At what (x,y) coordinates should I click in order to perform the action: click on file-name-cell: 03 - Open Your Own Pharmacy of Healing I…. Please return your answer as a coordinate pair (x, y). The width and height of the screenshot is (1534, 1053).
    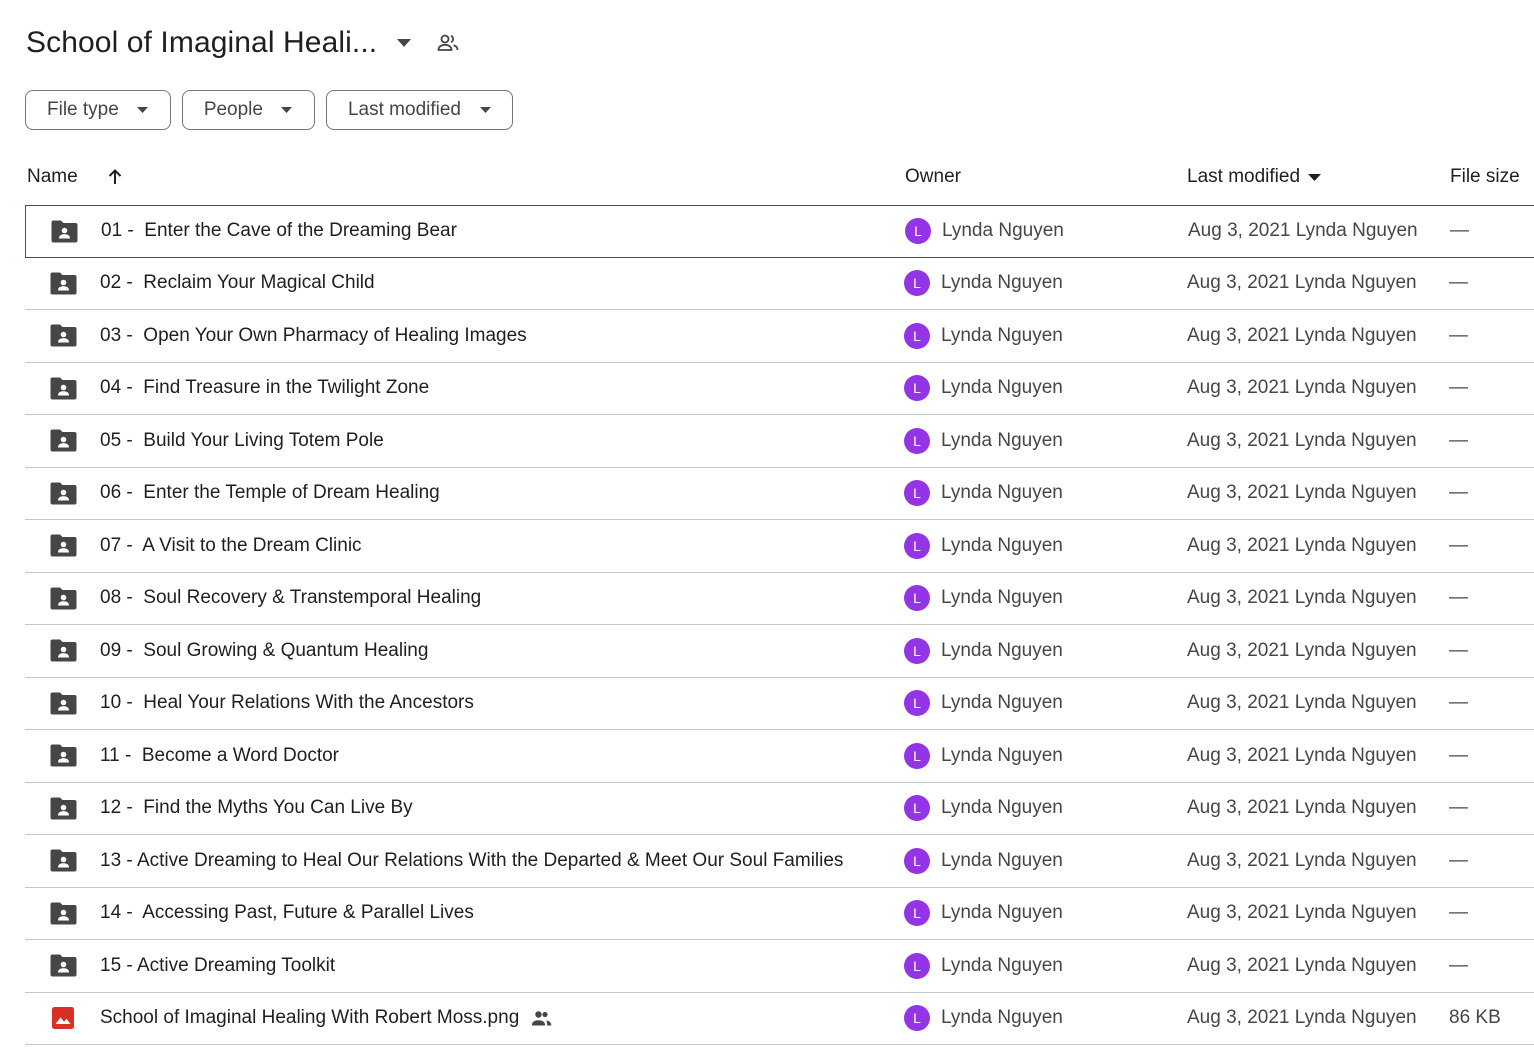
    Looking at the image, I should click on (313, 336).